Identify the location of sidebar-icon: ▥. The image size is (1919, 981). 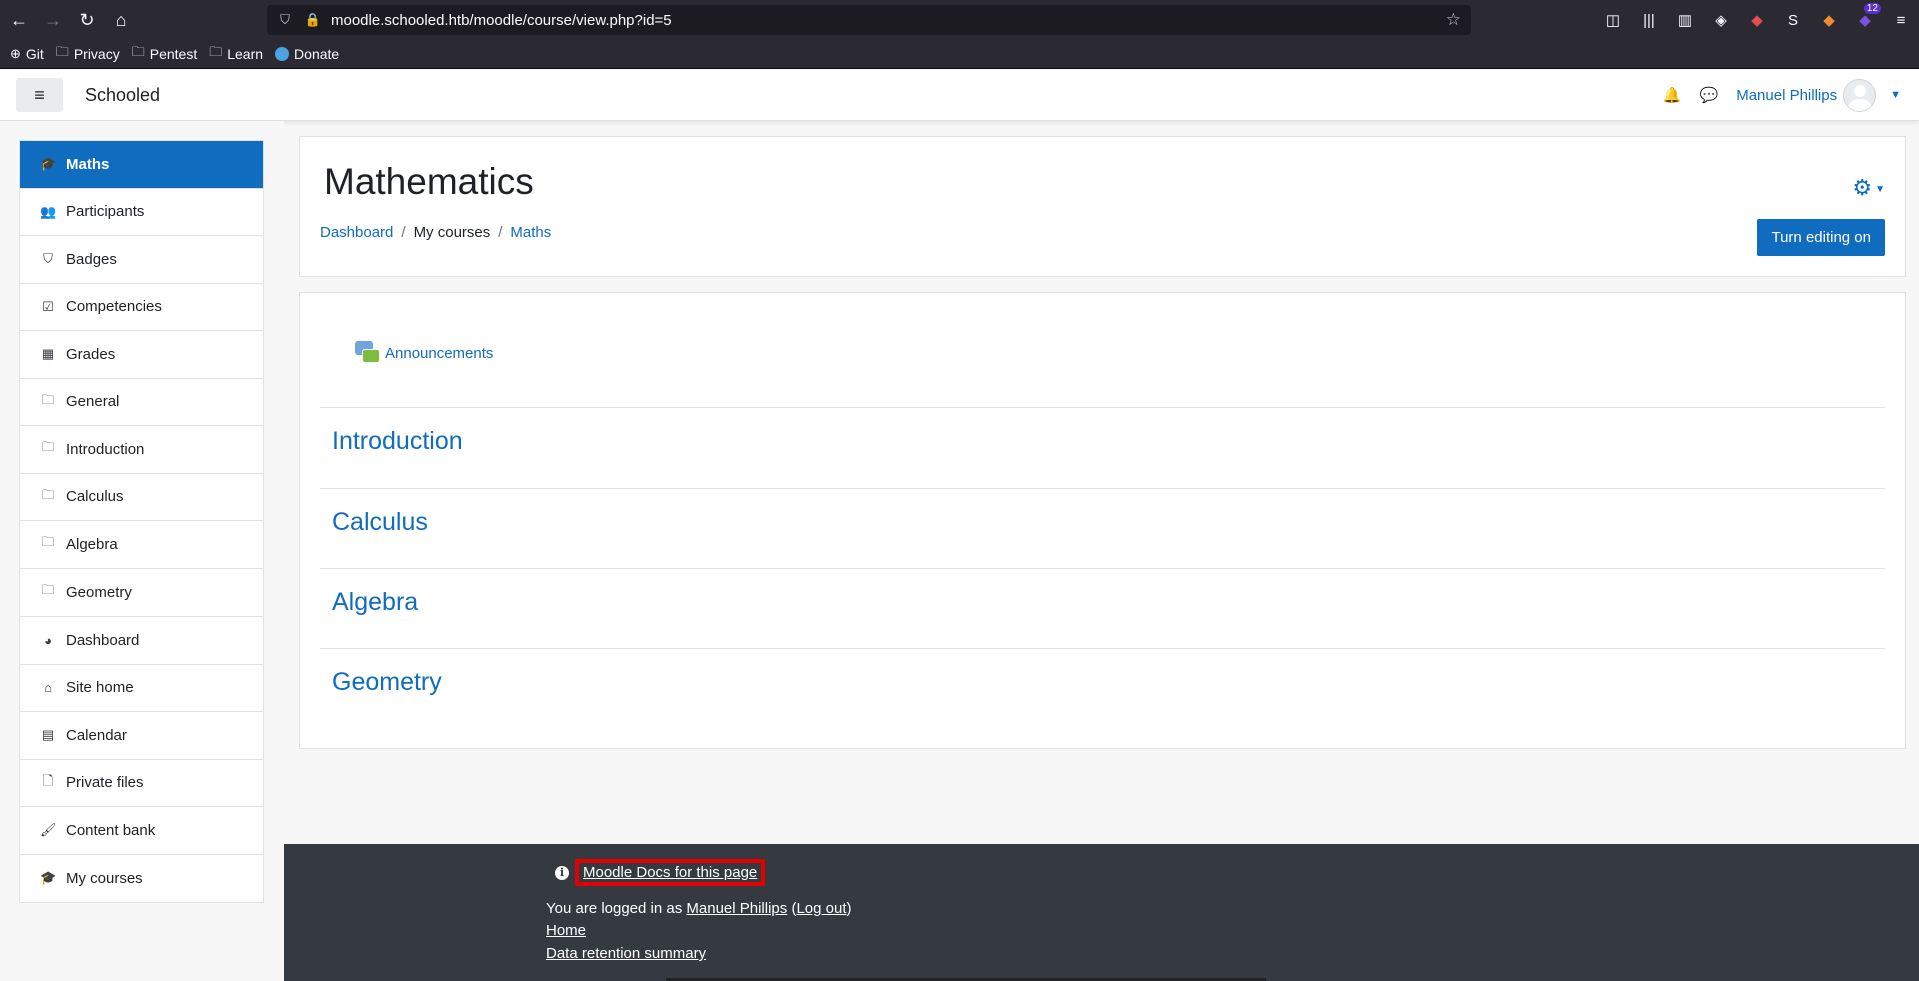
(1685, 20).